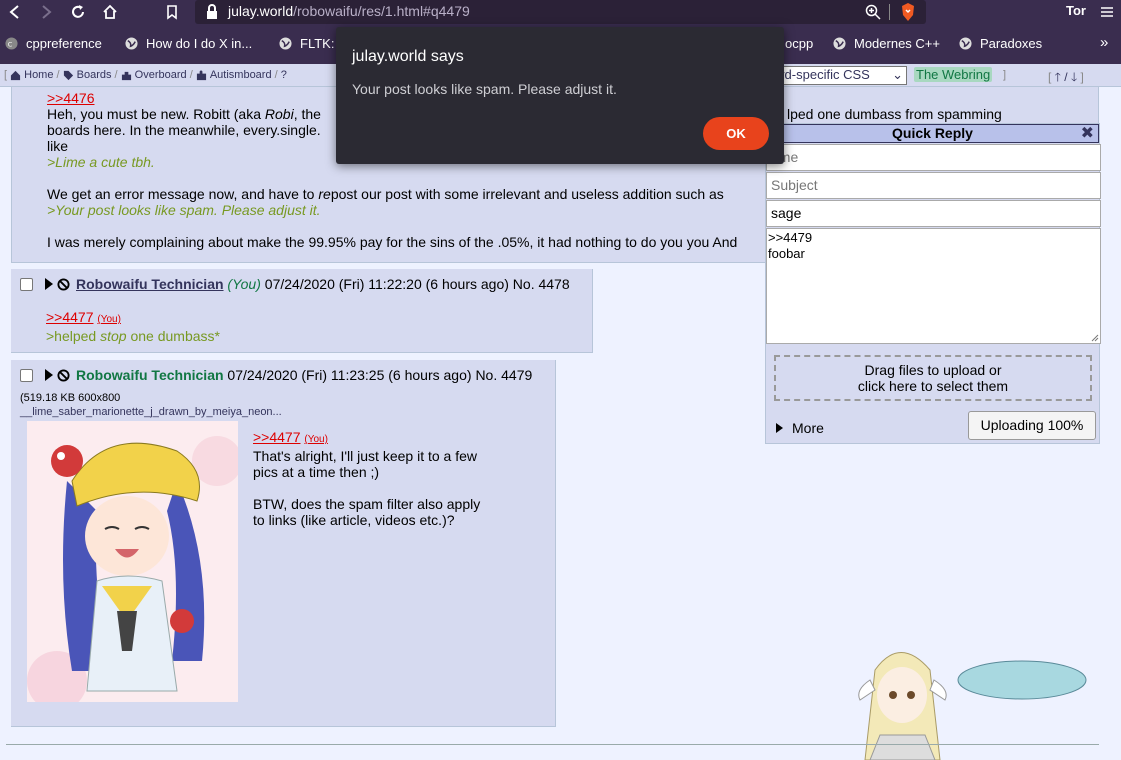 Image resolution: width=1121 pixels, height=760 pixels. I want to click on menu-icon, so click(1107, 12).